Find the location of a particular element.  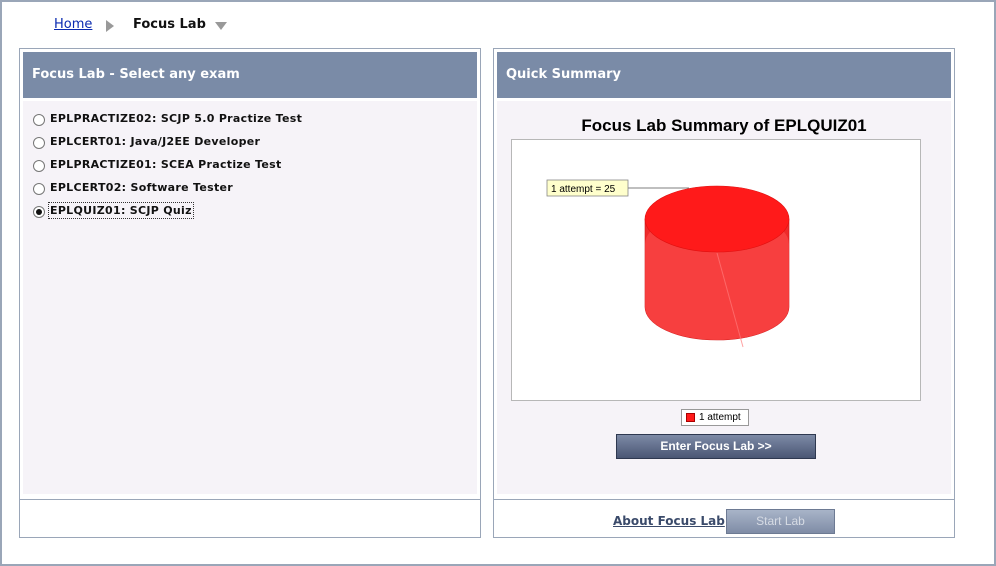

callout-text: 1 attempt = 25 is located at coordinates (583, 189).